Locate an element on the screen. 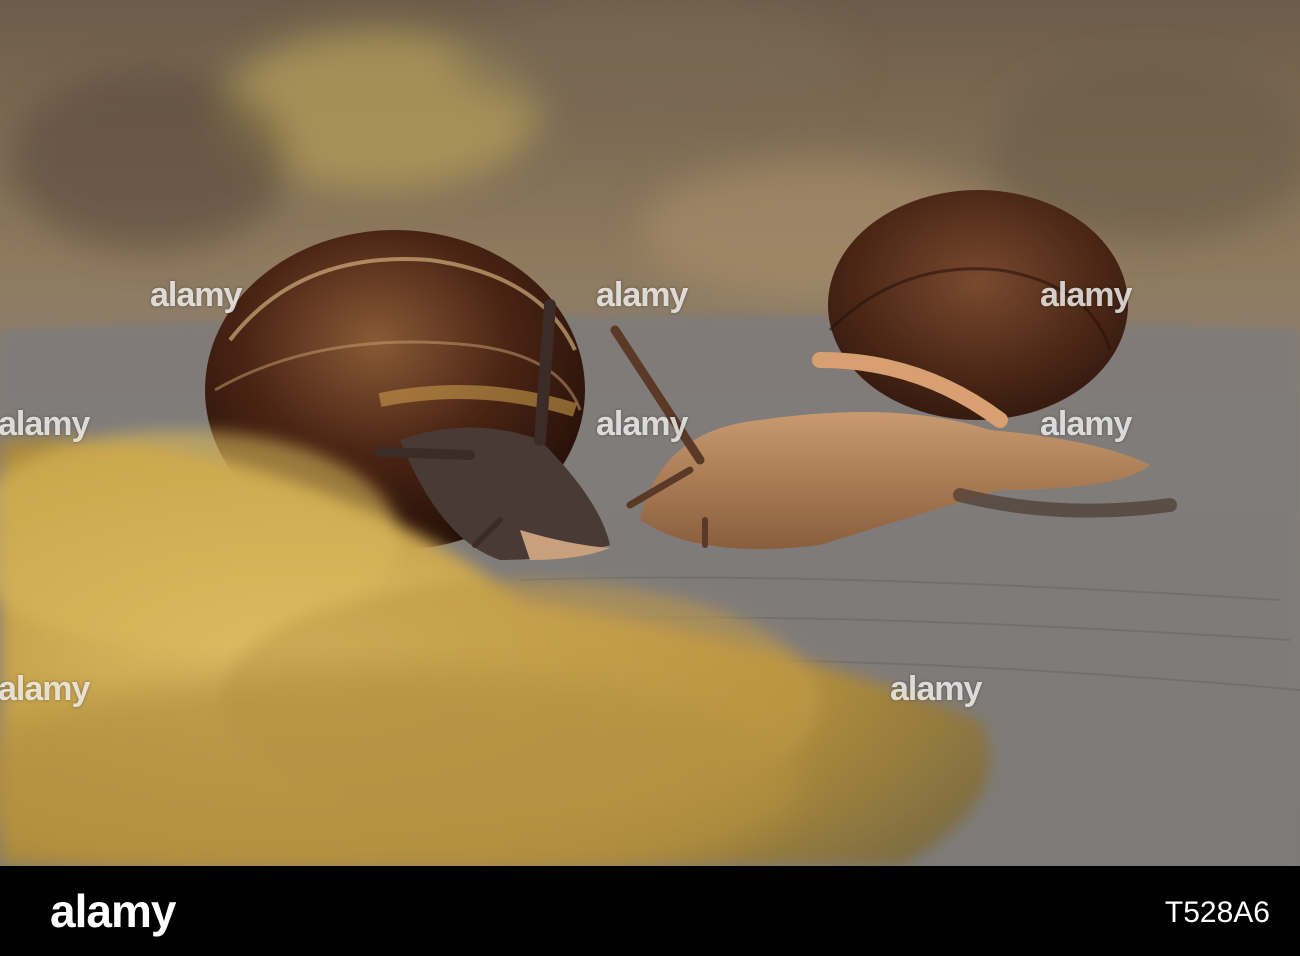 This screenshot has height=956, width=1300. footer-logo: alamy is located at coordinates (113, 911).